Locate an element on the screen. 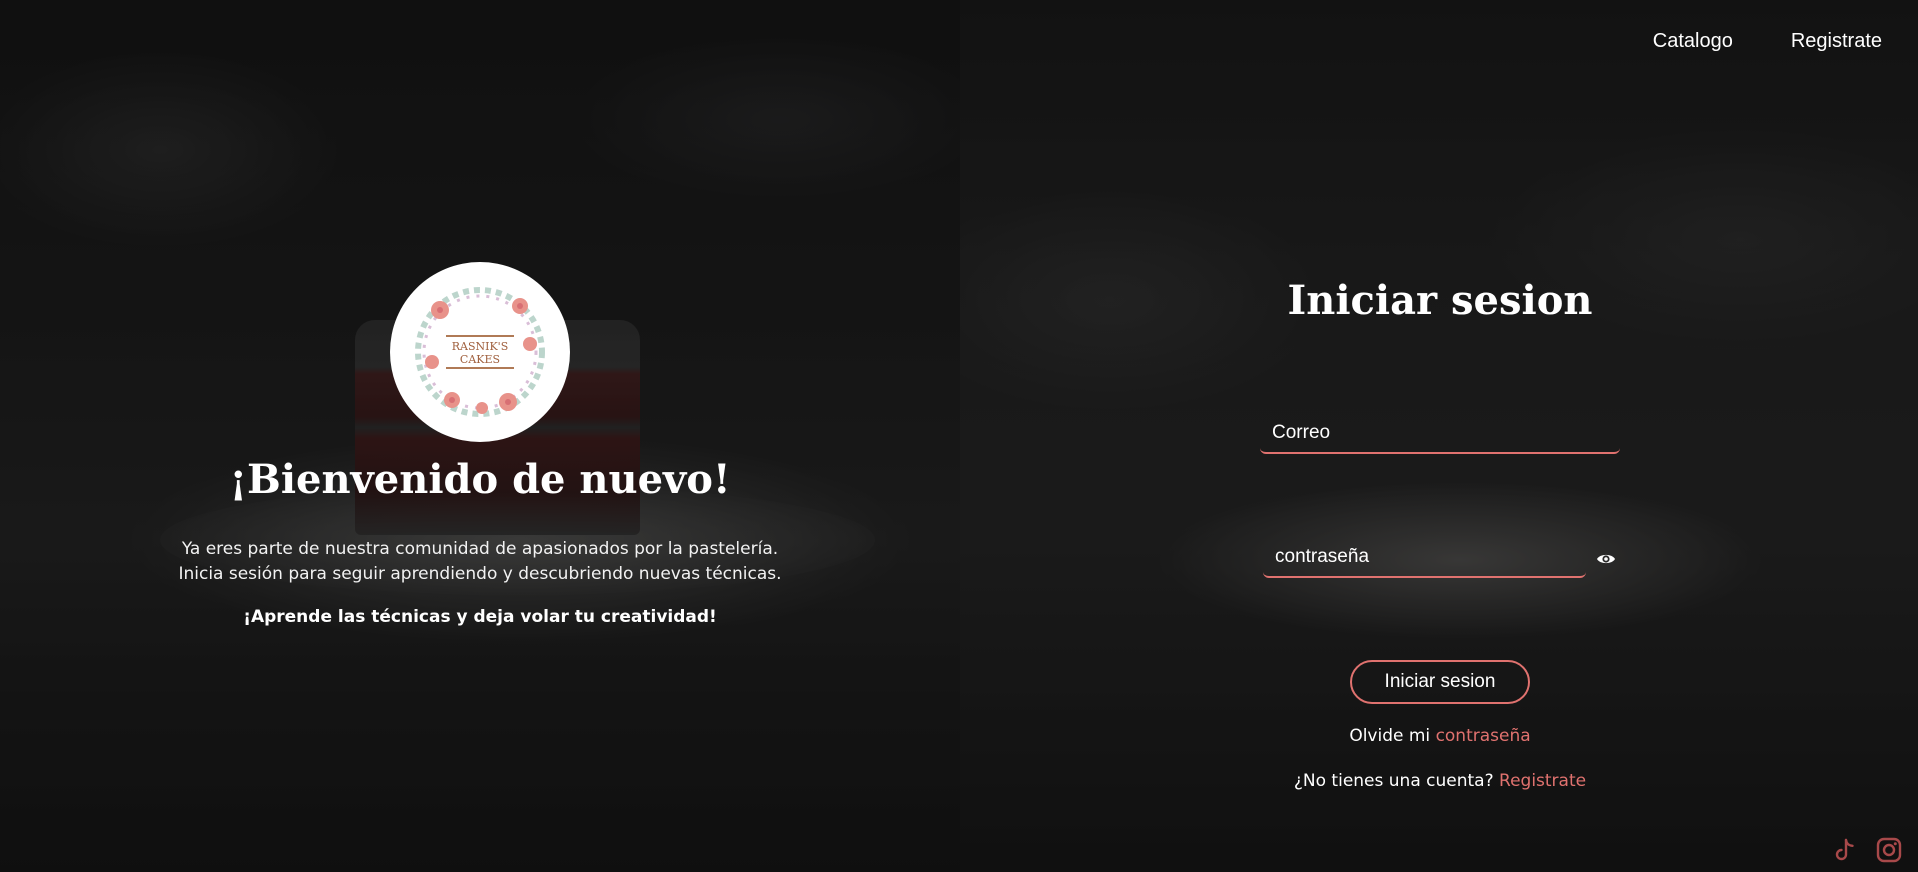 Image resolution: width=1918 pixels, height=872 pixels. floral-wreath-logo: RASNIK'S CAKES is located at coordinates (480, 352).